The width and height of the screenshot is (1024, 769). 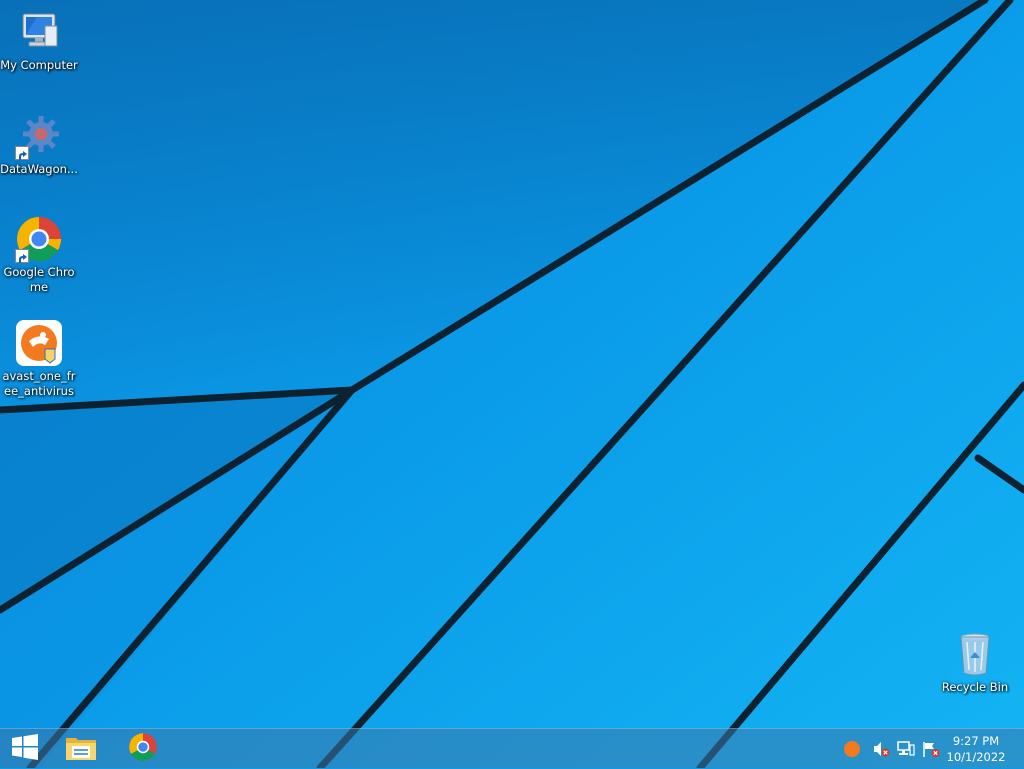 What do you see at coordinates (881, 749) in the screenshot?
I see `volume-muted-icon` at bounding box center [881, 749].